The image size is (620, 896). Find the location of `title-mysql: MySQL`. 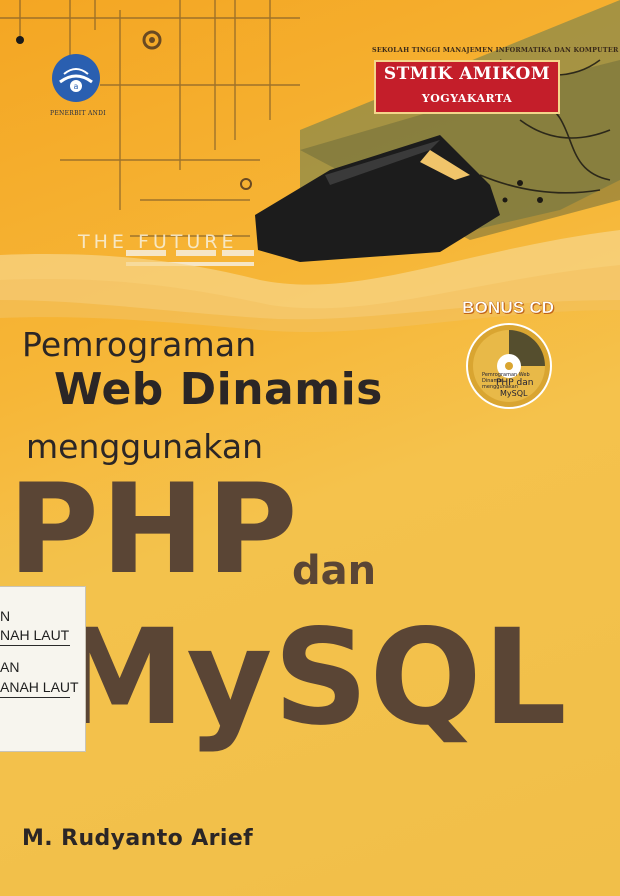

title-mysql: MySQL is located at coordinates (311, 678).